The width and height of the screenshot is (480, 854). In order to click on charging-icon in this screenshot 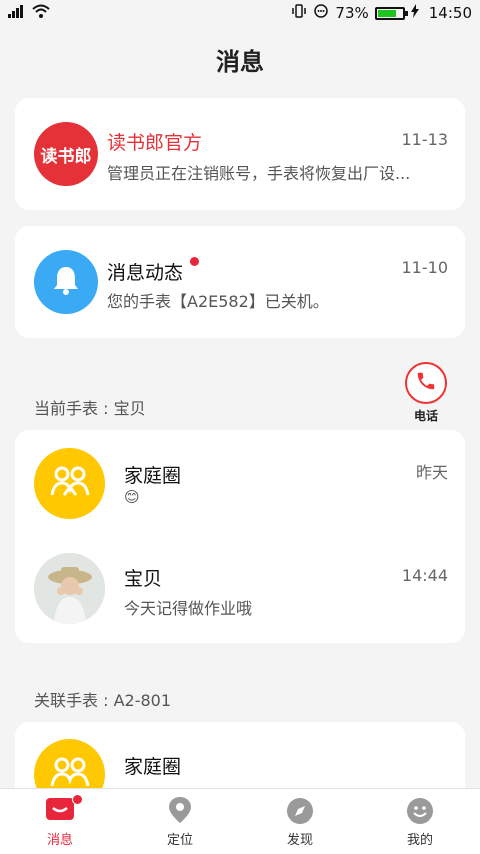, I will do `click(414, 13)`.